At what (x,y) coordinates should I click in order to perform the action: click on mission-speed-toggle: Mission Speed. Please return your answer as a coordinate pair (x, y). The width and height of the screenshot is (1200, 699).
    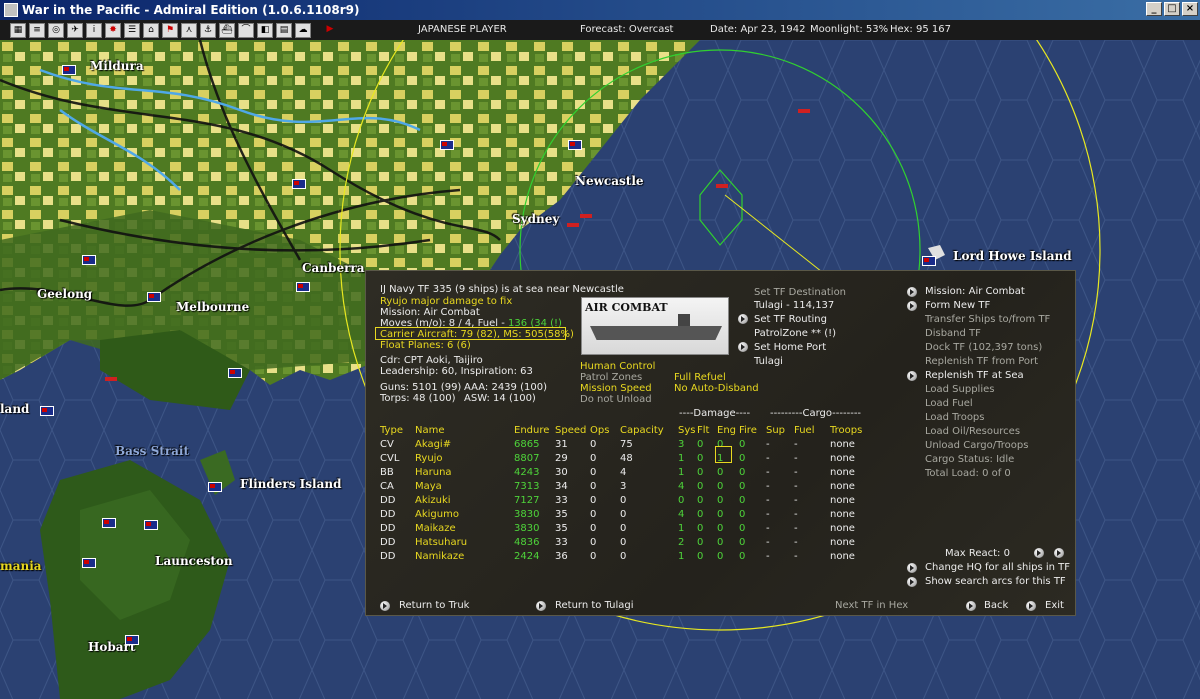
    Looking at the image, I should click on (616, 388).